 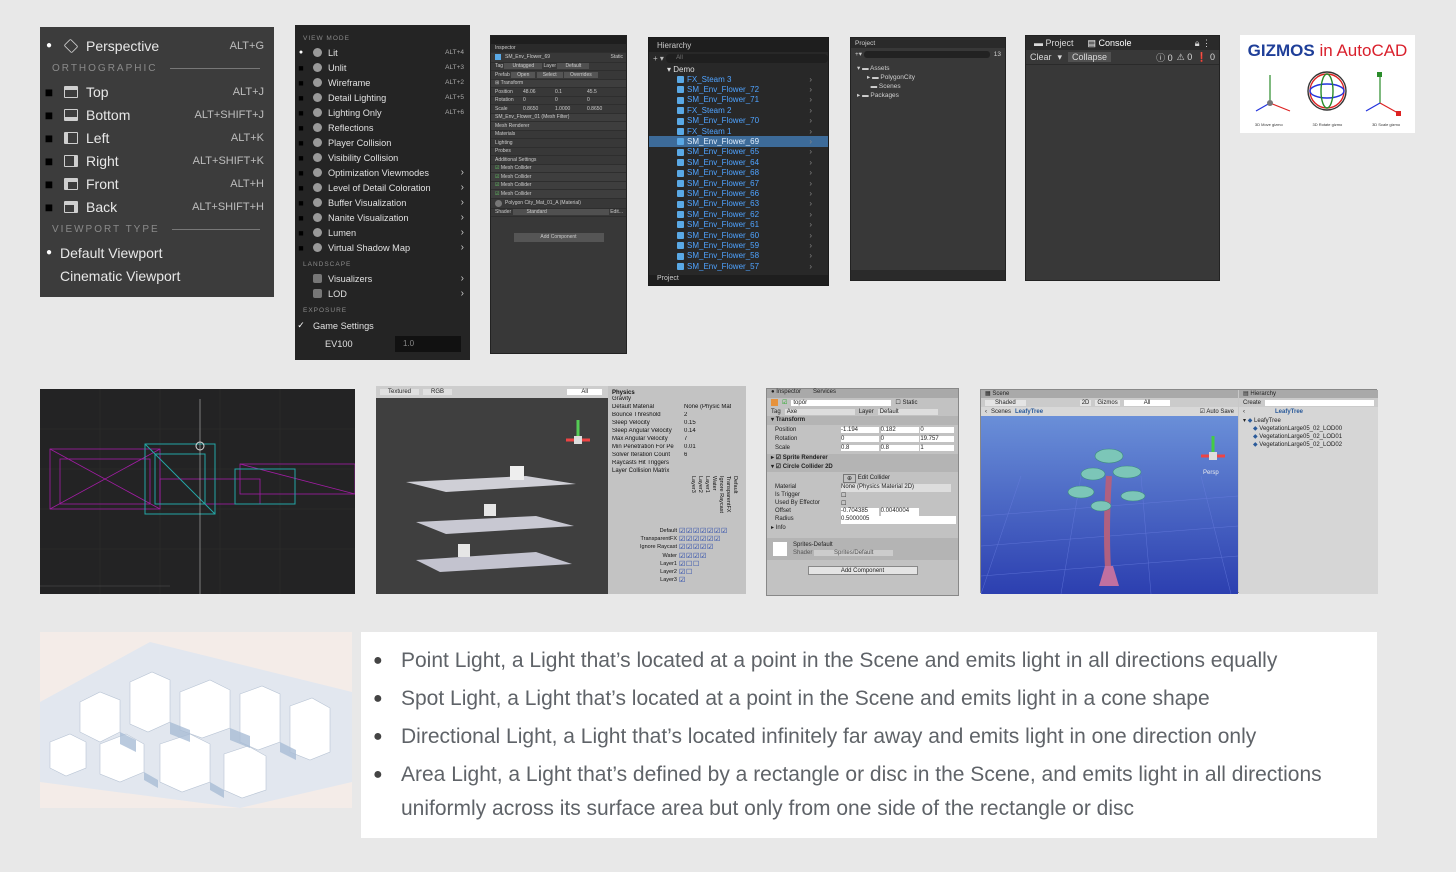 What do you see at coordinates (516, 185) in the screenshot?
I see `component-mesh-collider: Mesh Collider` at bounding box center [516, 185].